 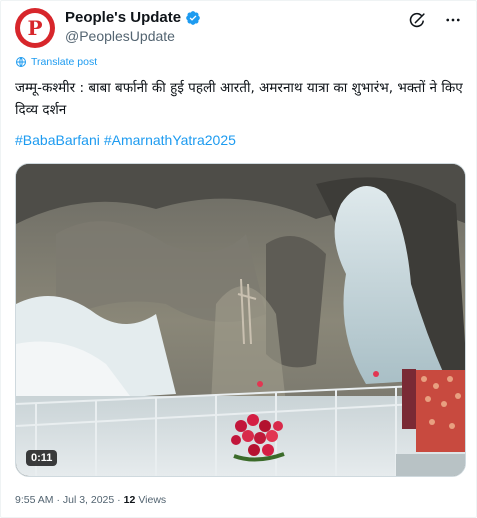 I want to click on author-display-name: People's Update, so click(x=123, y=17).